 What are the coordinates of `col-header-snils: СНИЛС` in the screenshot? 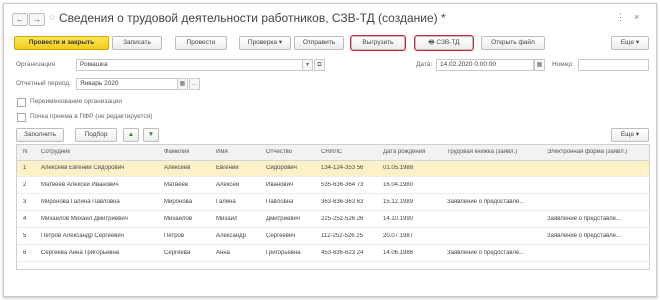 It's located at (331, 152).